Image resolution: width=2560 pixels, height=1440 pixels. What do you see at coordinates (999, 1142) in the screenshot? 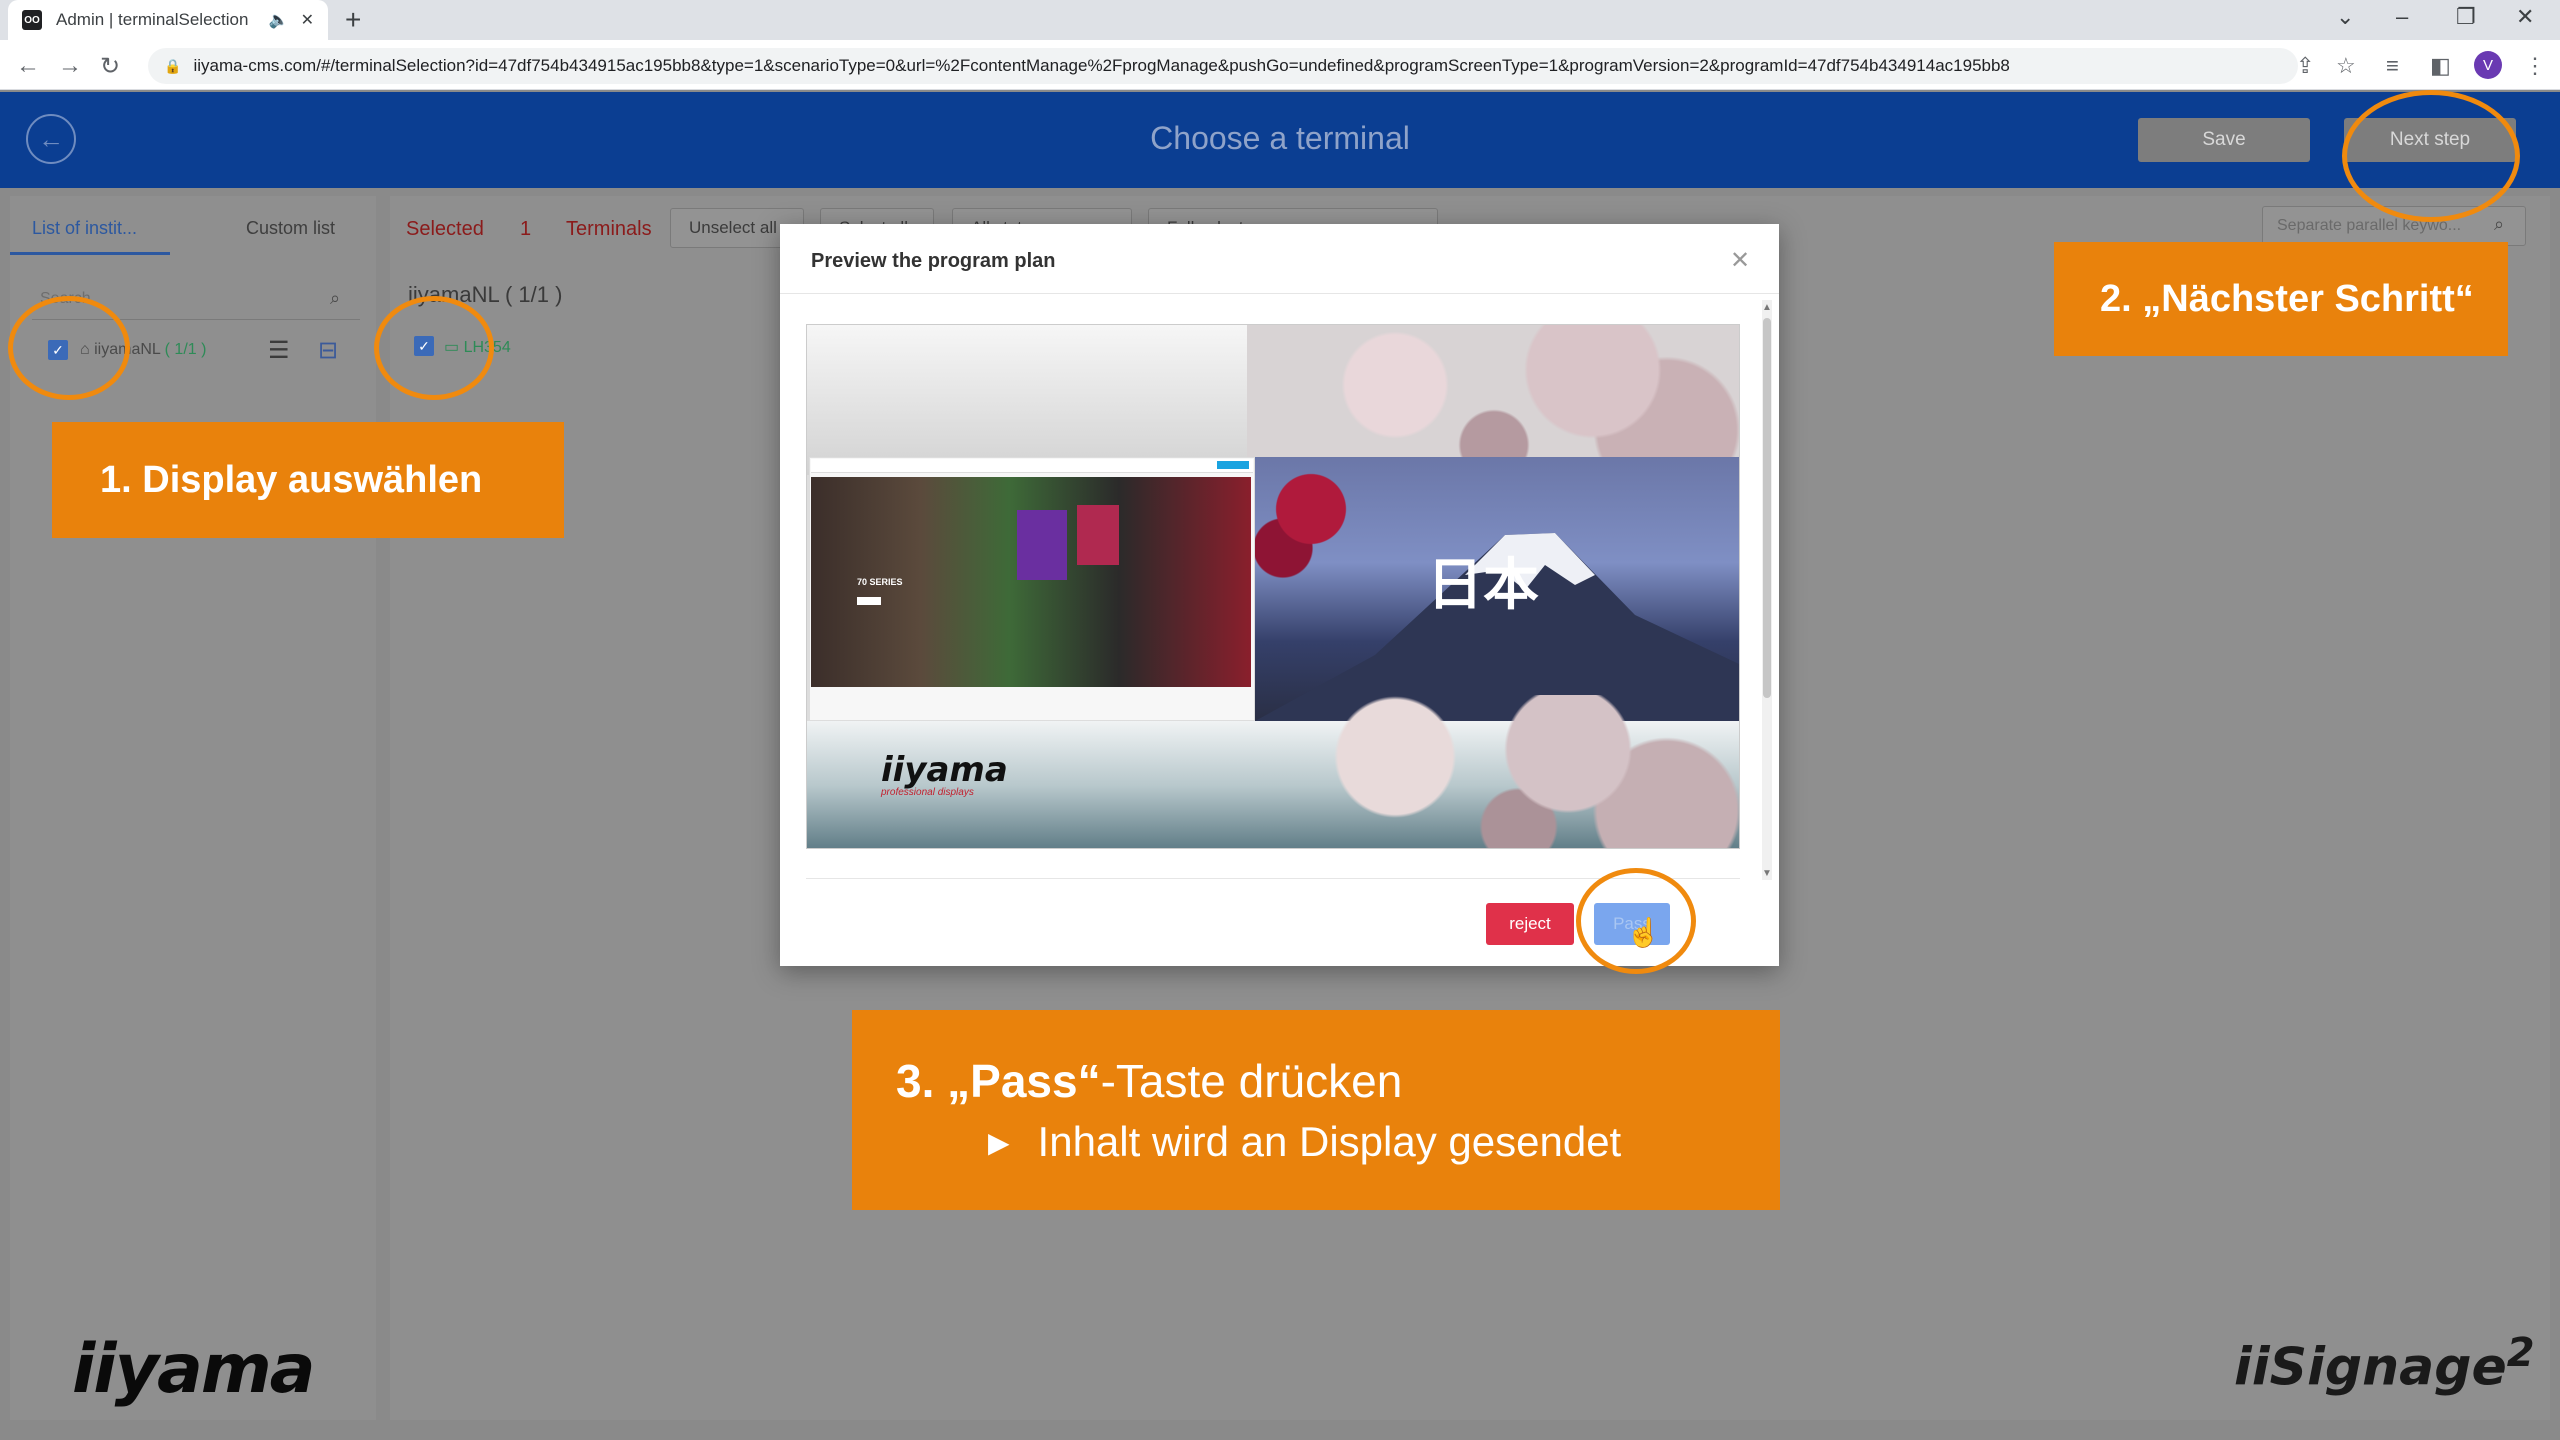
I see `triangle-right-icon: ▶` at bounding box center [999, 1142].